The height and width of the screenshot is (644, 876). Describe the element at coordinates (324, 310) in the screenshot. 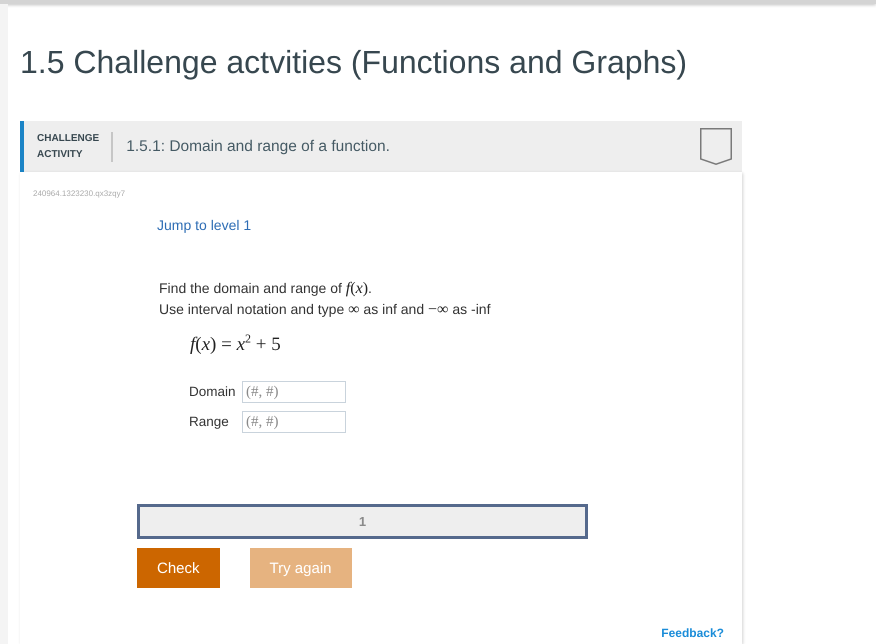

I see `instruction-text: Use interval notation and type ∞ as inf and −∞ as -inf` at that location.